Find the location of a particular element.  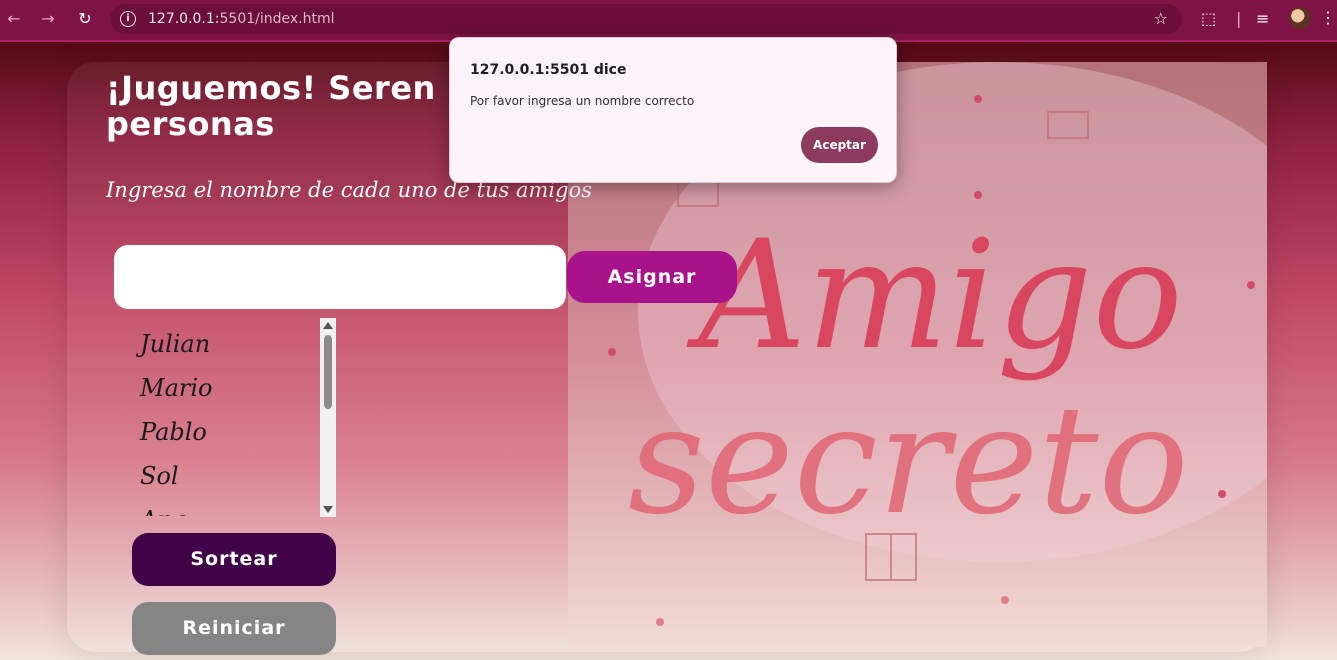

friend-name-input is located at coordinates (340, 277).